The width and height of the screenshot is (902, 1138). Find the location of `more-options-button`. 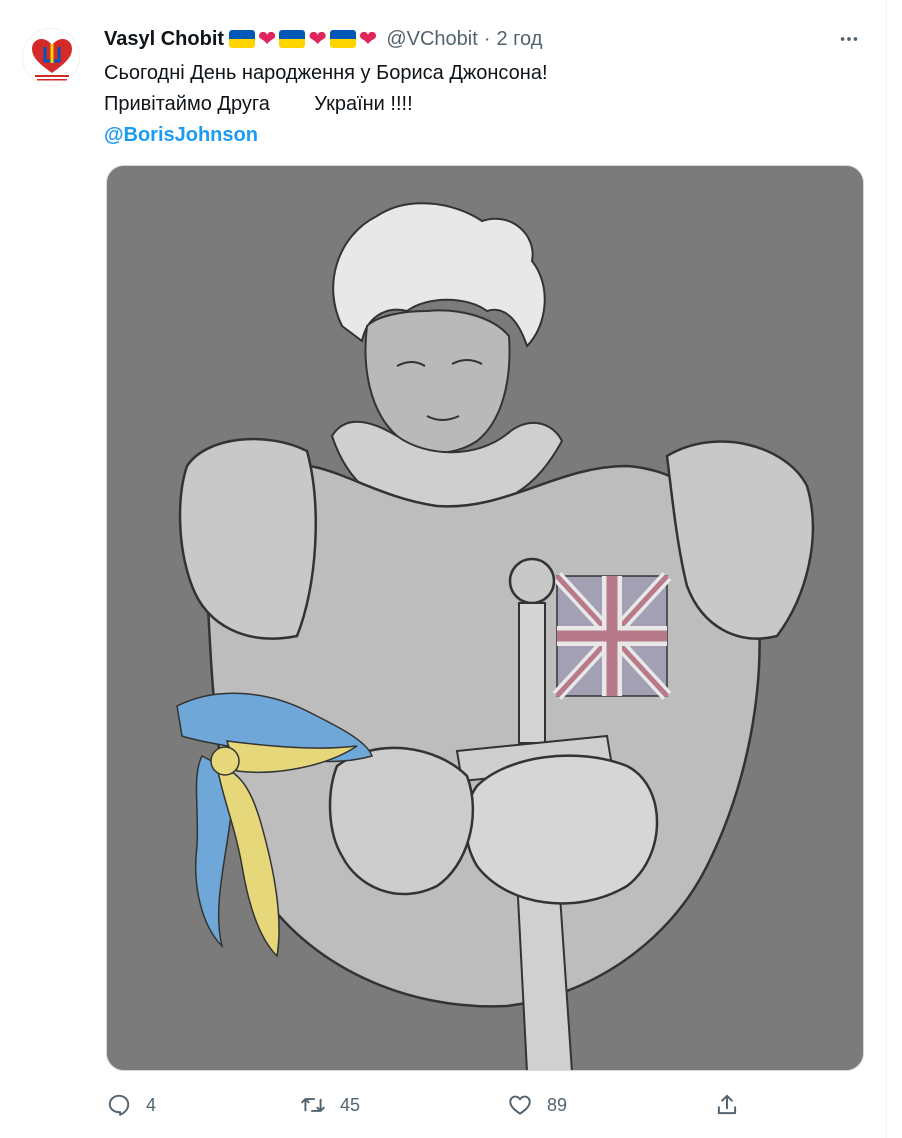

more-options-button is located at coordinates (849, 39).